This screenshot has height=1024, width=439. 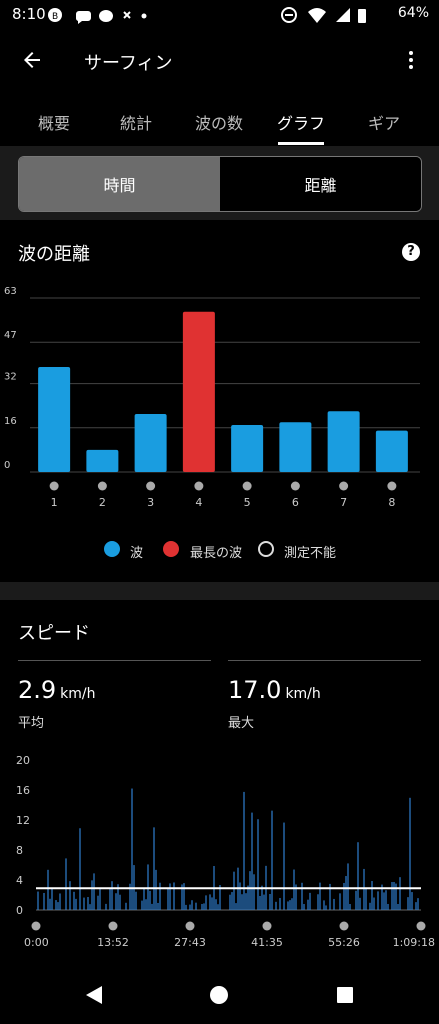 I want to click on tab-overview: 概要, so click(x=54, y=122).